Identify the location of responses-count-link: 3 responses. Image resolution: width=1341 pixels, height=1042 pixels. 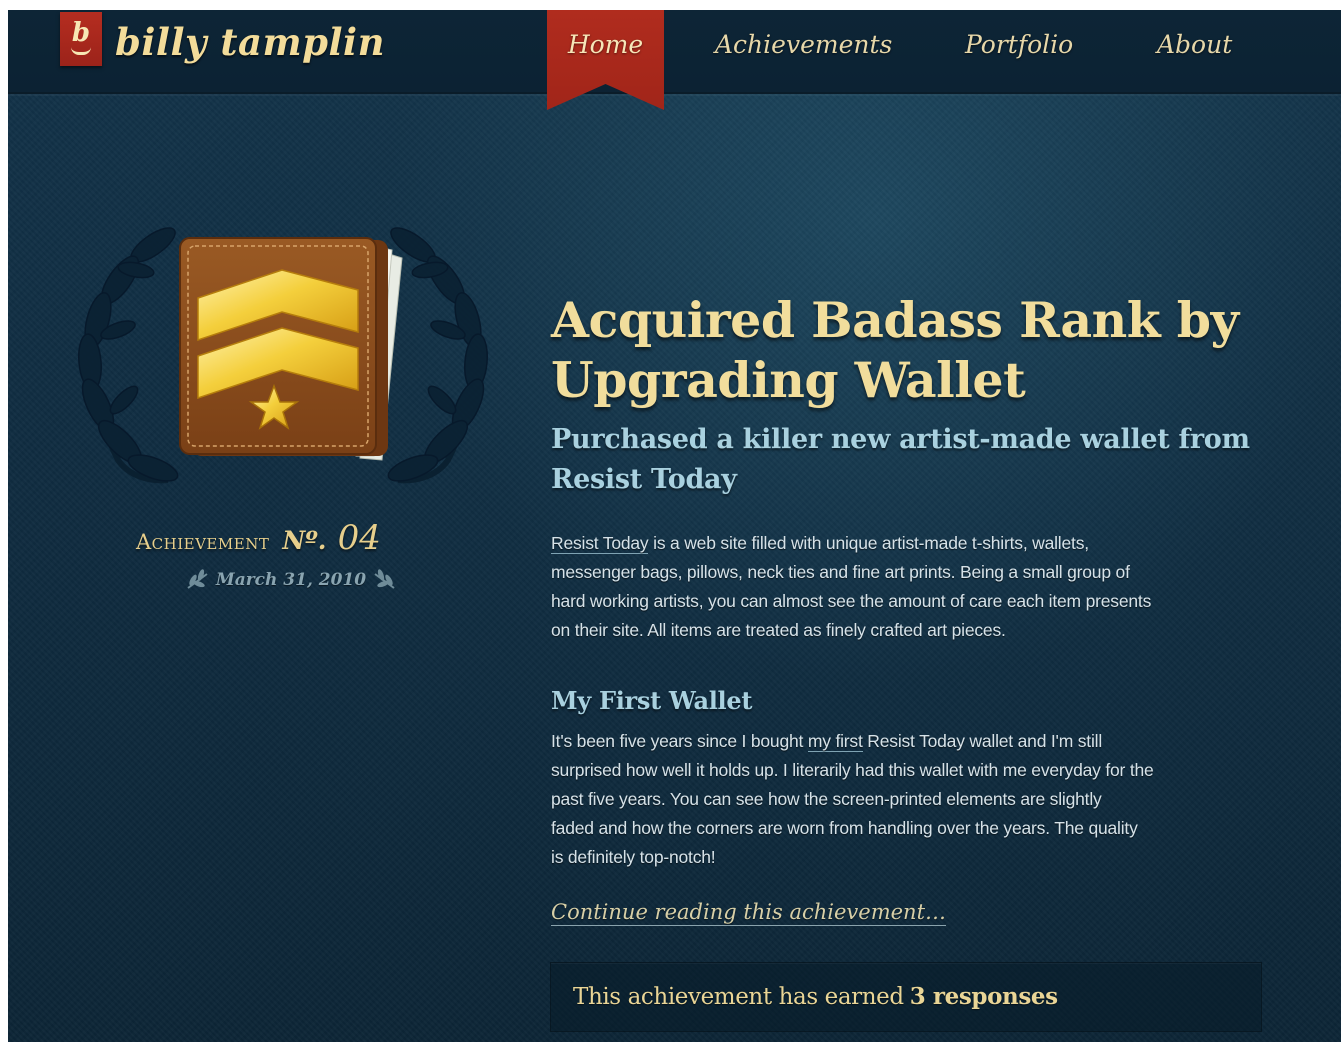
(984, 996).